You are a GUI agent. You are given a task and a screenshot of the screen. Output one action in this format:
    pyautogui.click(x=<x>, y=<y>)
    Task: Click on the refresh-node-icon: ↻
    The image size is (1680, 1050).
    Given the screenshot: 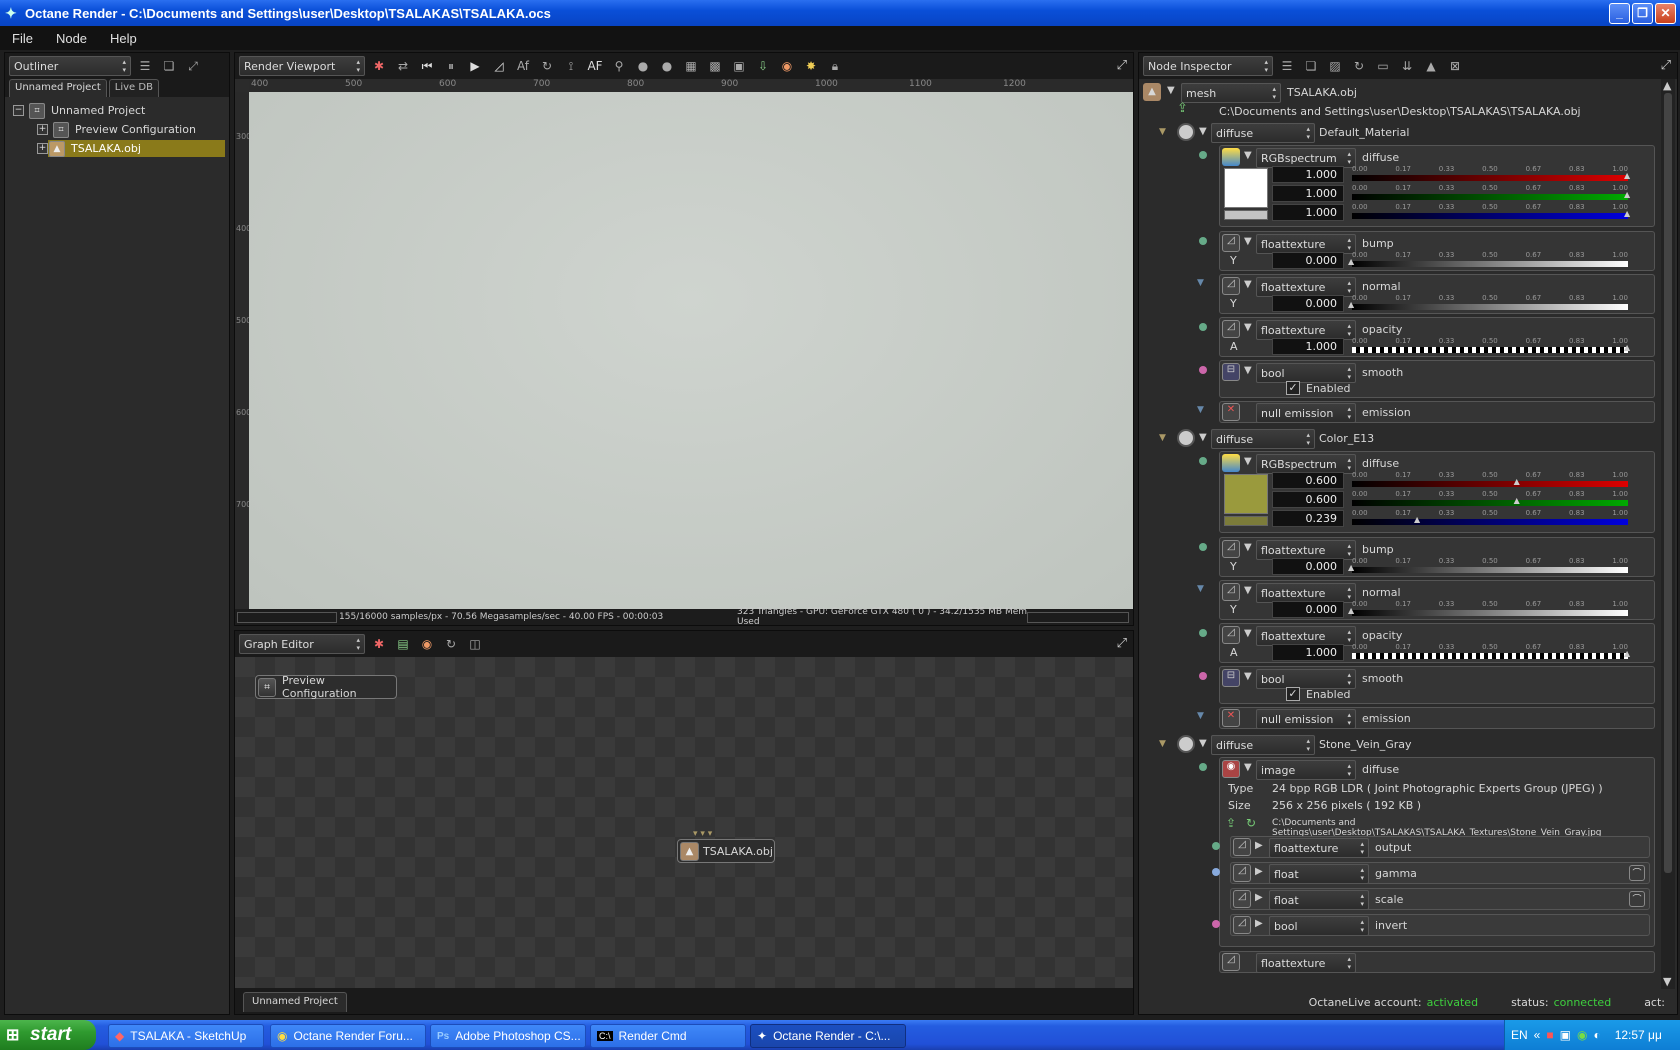 What is the action you would take?
    pyautogui.click(x=451, y=644)
    